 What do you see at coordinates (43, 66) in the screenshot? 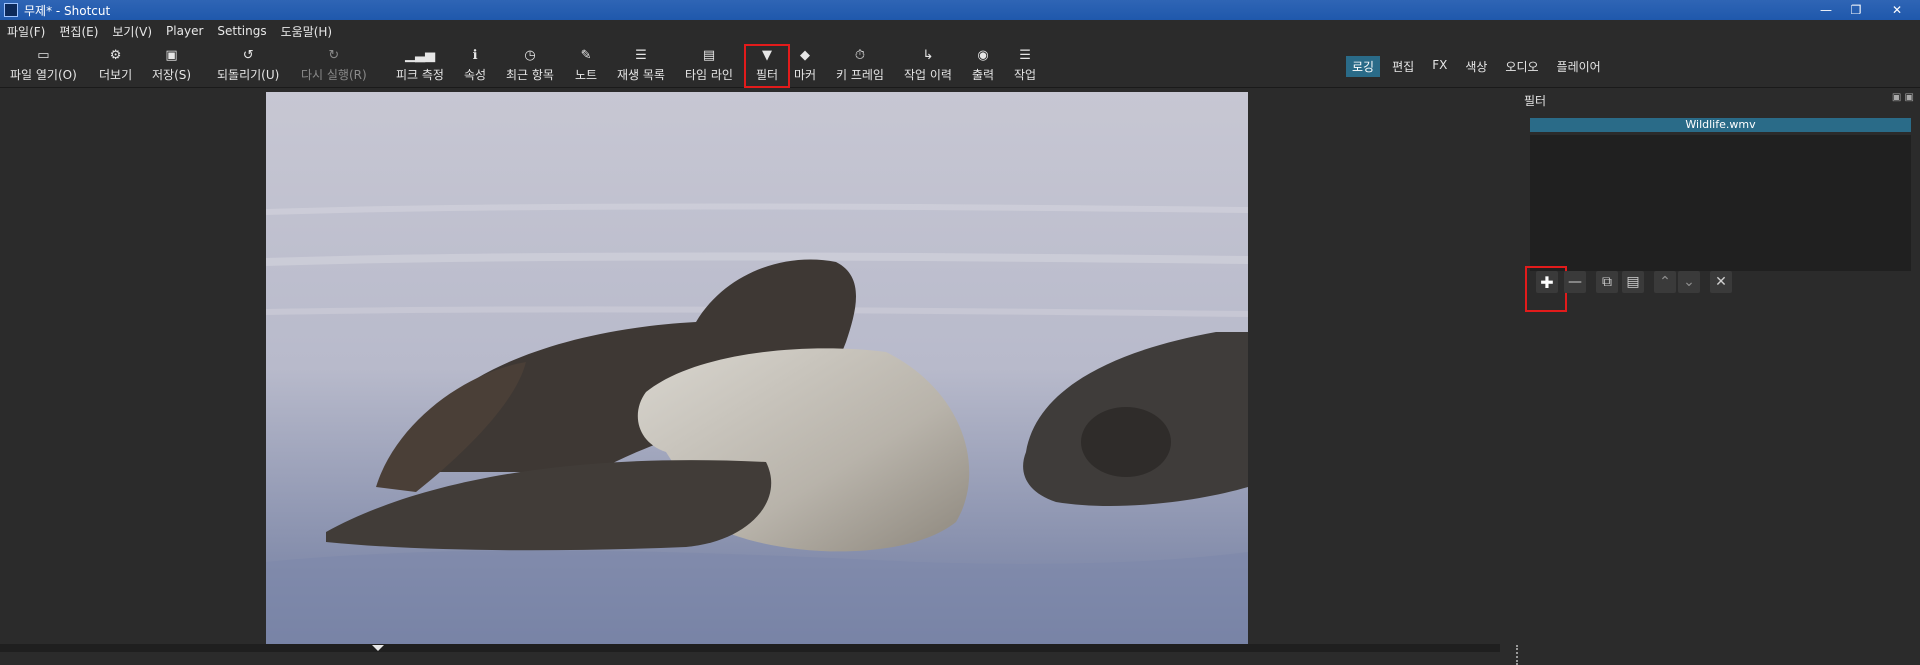
I see `open-file-button: ▭ 파일 열기(O)` at bounding box center [43, 66].